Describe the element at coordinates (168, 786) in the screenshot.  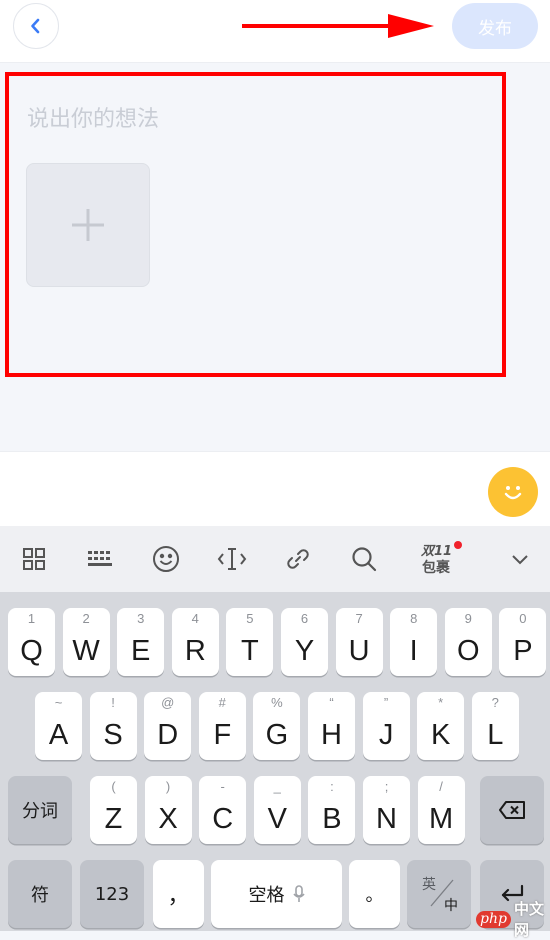
I see `key-secondary-label: )` at that location.